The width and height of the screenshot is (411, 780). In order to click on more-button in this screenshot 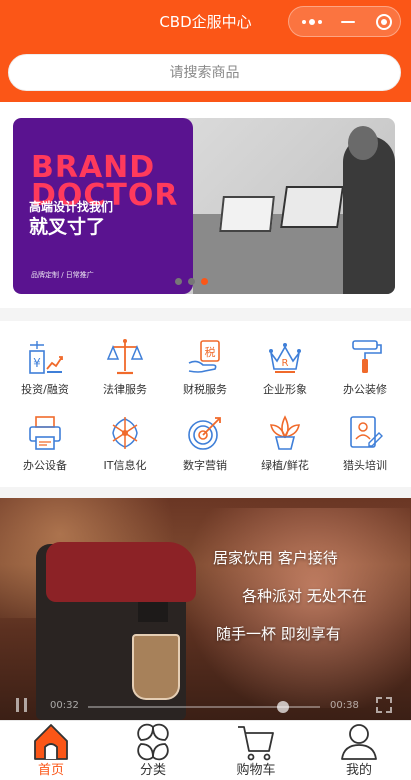, I will do `click(311, 21)`.